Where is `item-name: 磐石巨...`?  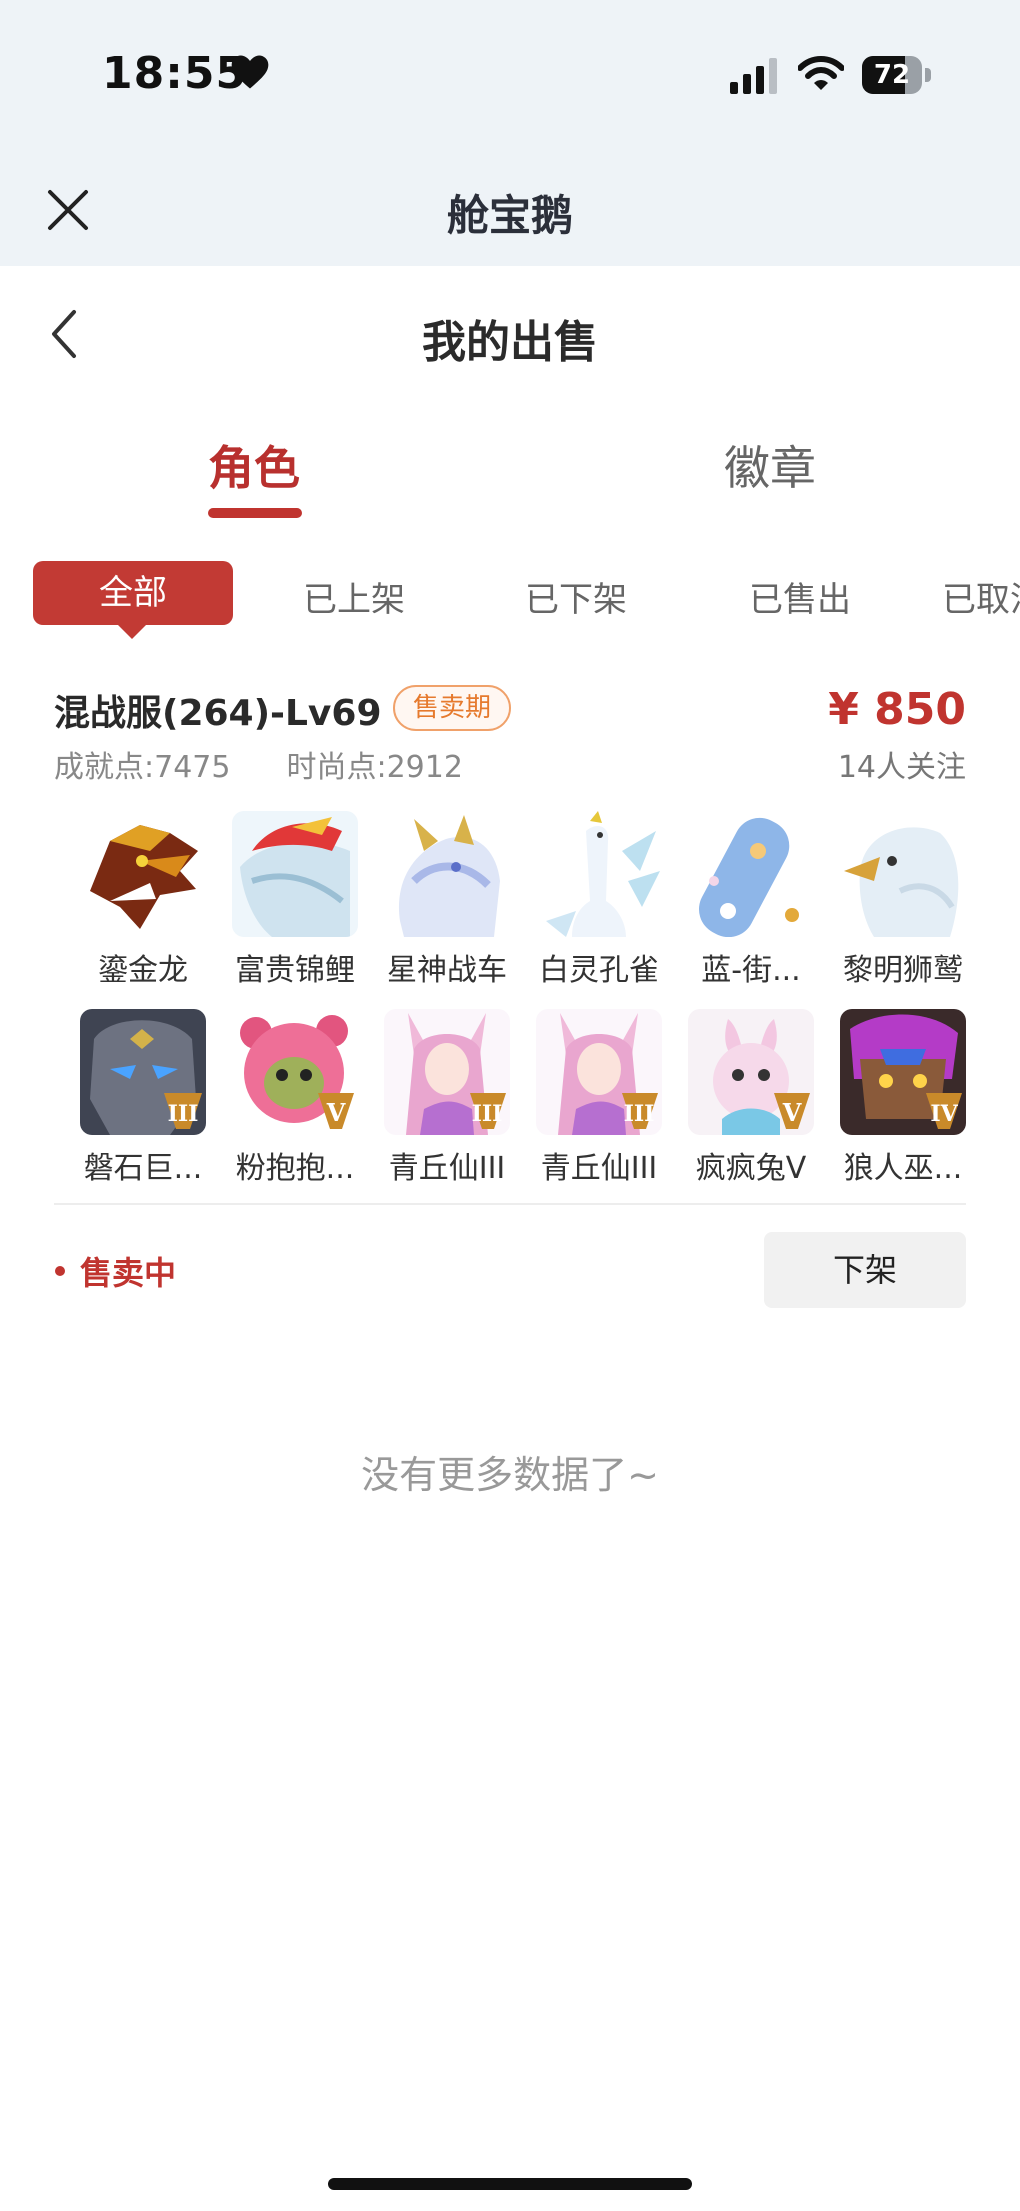 item-name: 磐石巨... is located at coordinates (143, 1168).